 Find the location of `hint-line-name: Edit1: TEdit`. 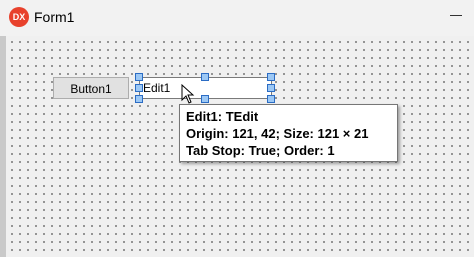

hint-line-name: Edit1: TEdit is located at coordinates (222, 116).